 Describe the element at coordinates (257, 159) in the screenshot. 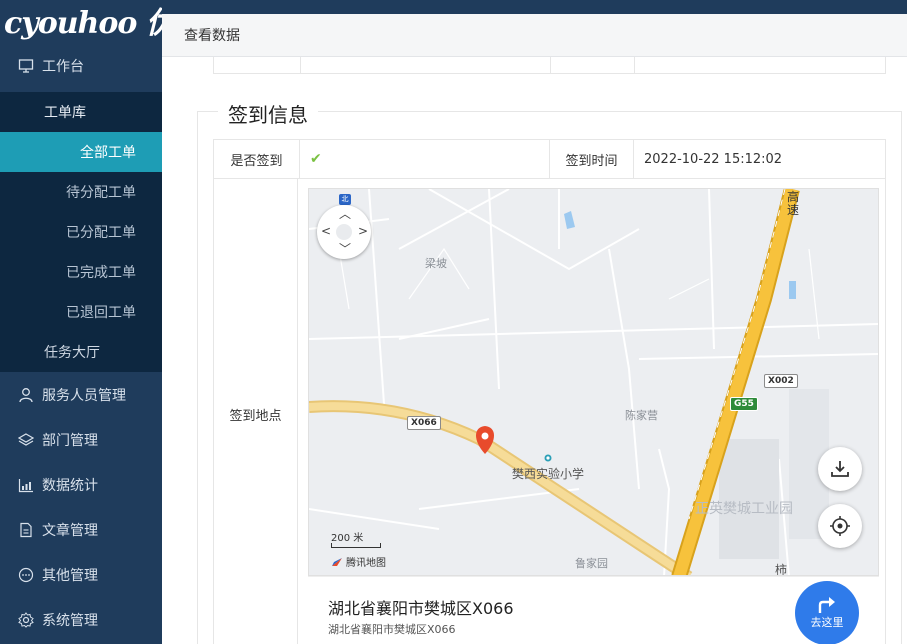

I see `checked-label: 是否签到` at that location.